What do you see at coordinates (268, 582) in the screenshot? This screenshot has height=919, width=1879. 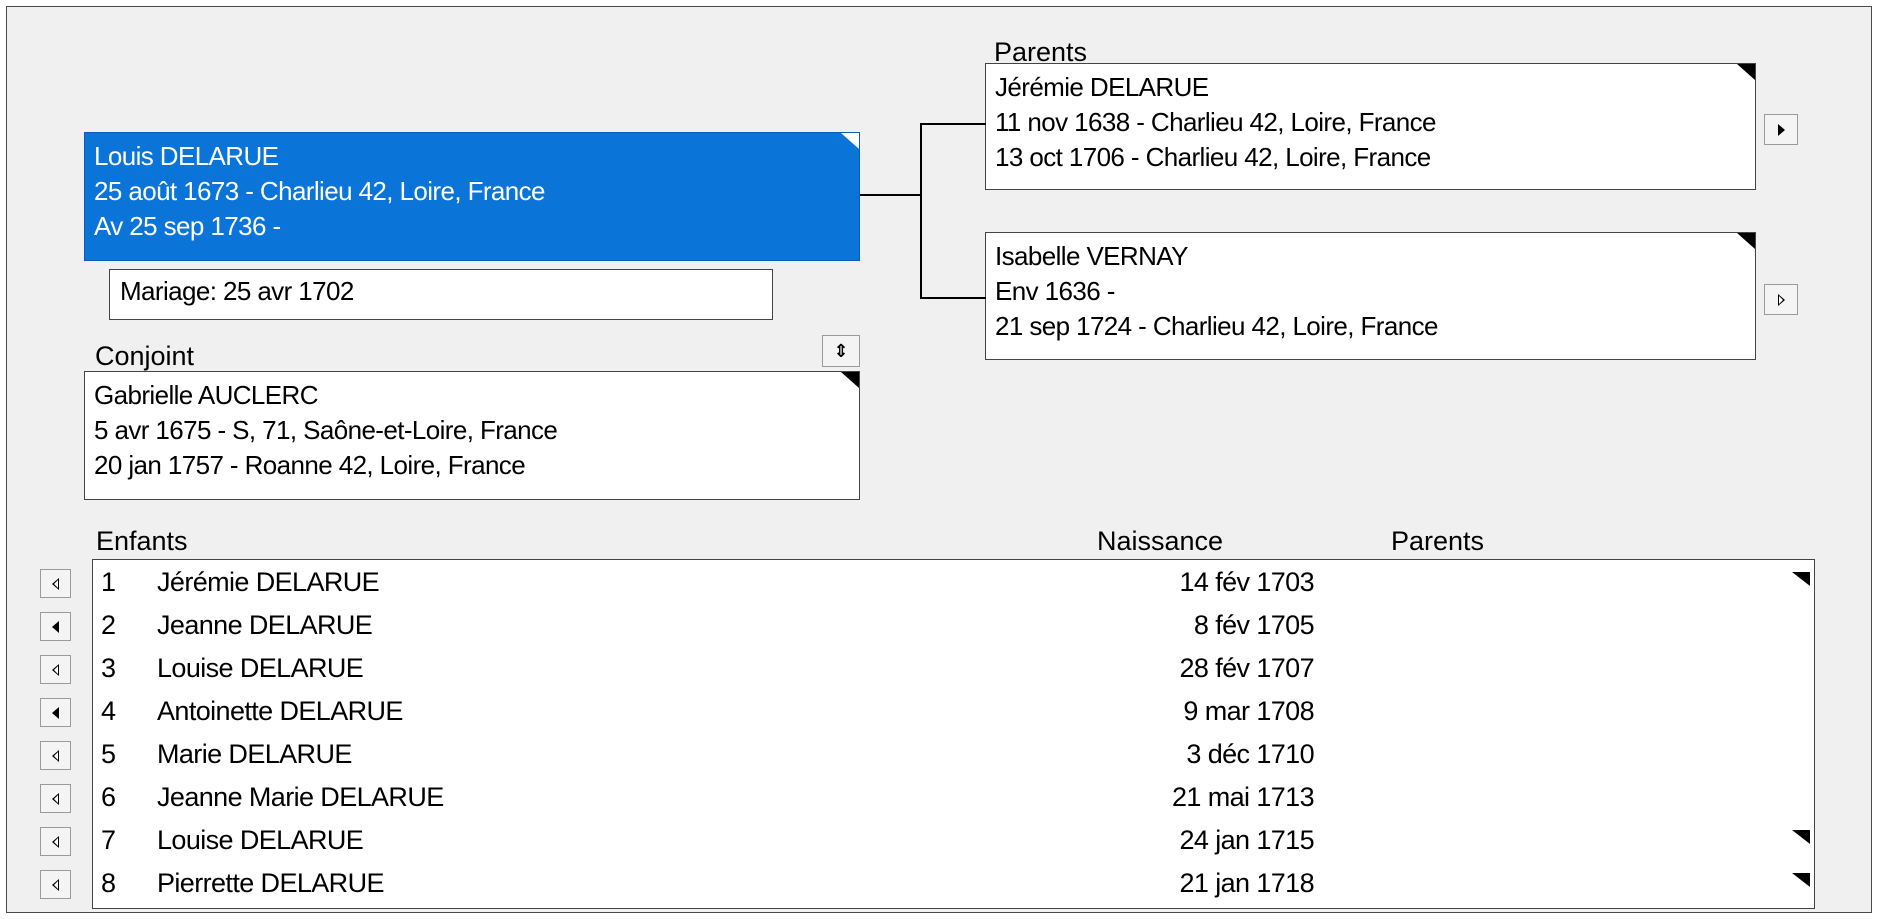 I see `child-name: Jérémie DELARUE` at bounding box center [268, 582].